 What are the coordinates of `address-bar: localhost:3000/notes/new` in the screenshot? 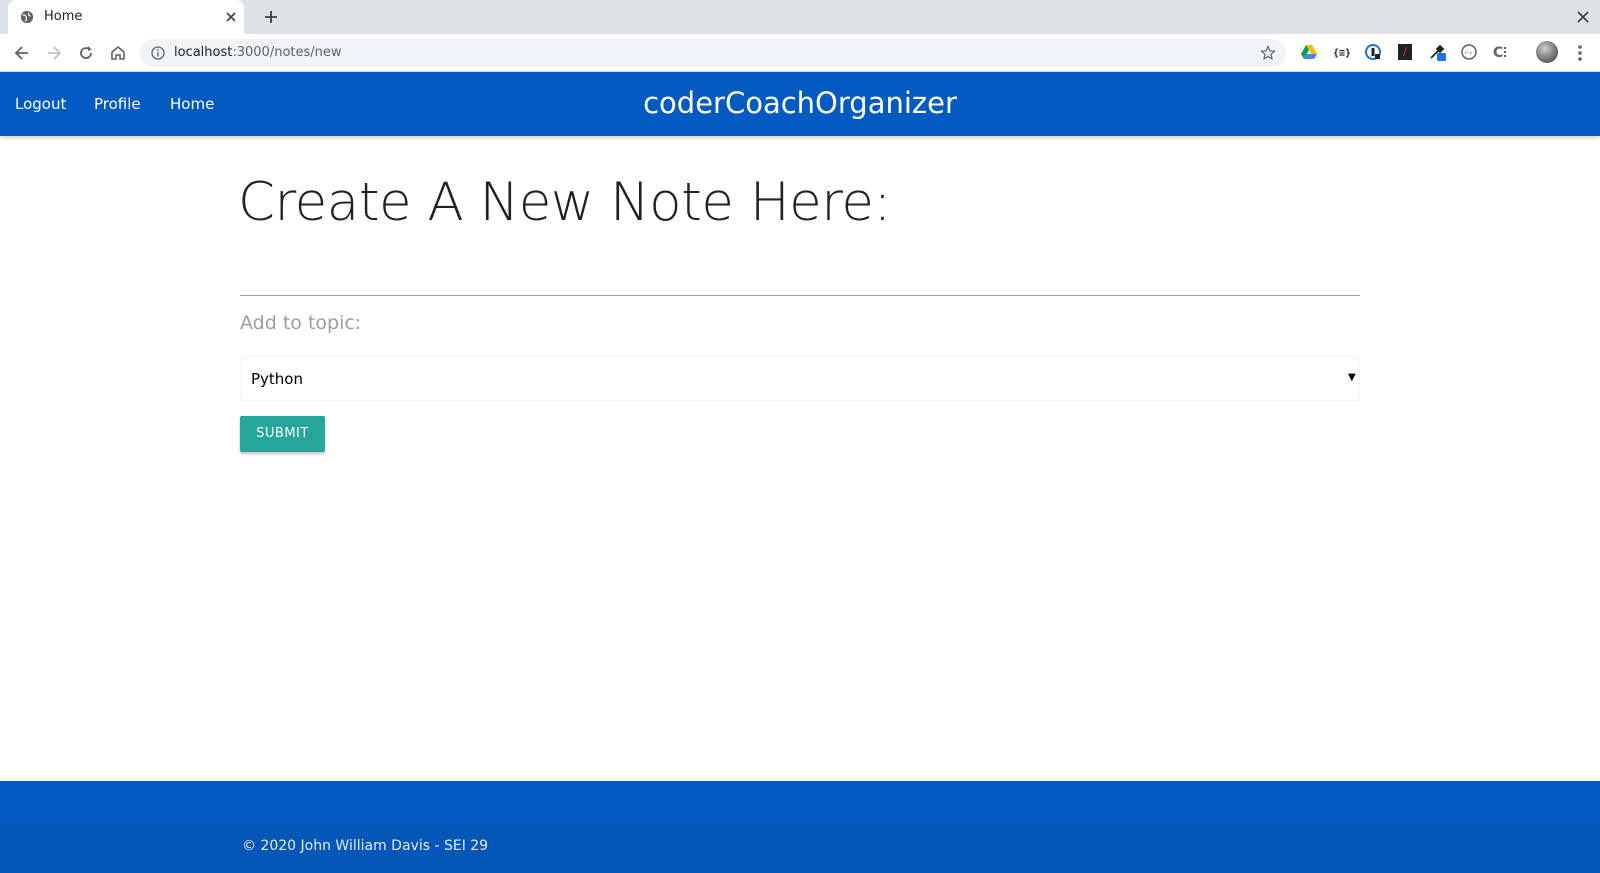 It's located at (713, 53).